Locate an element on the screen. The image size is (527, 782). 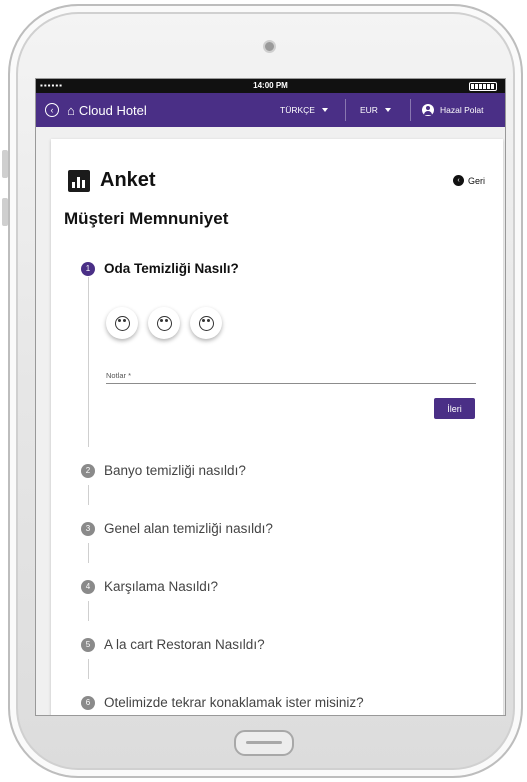
language-select: TÜRKÇE is located at coordinates (304, 110).